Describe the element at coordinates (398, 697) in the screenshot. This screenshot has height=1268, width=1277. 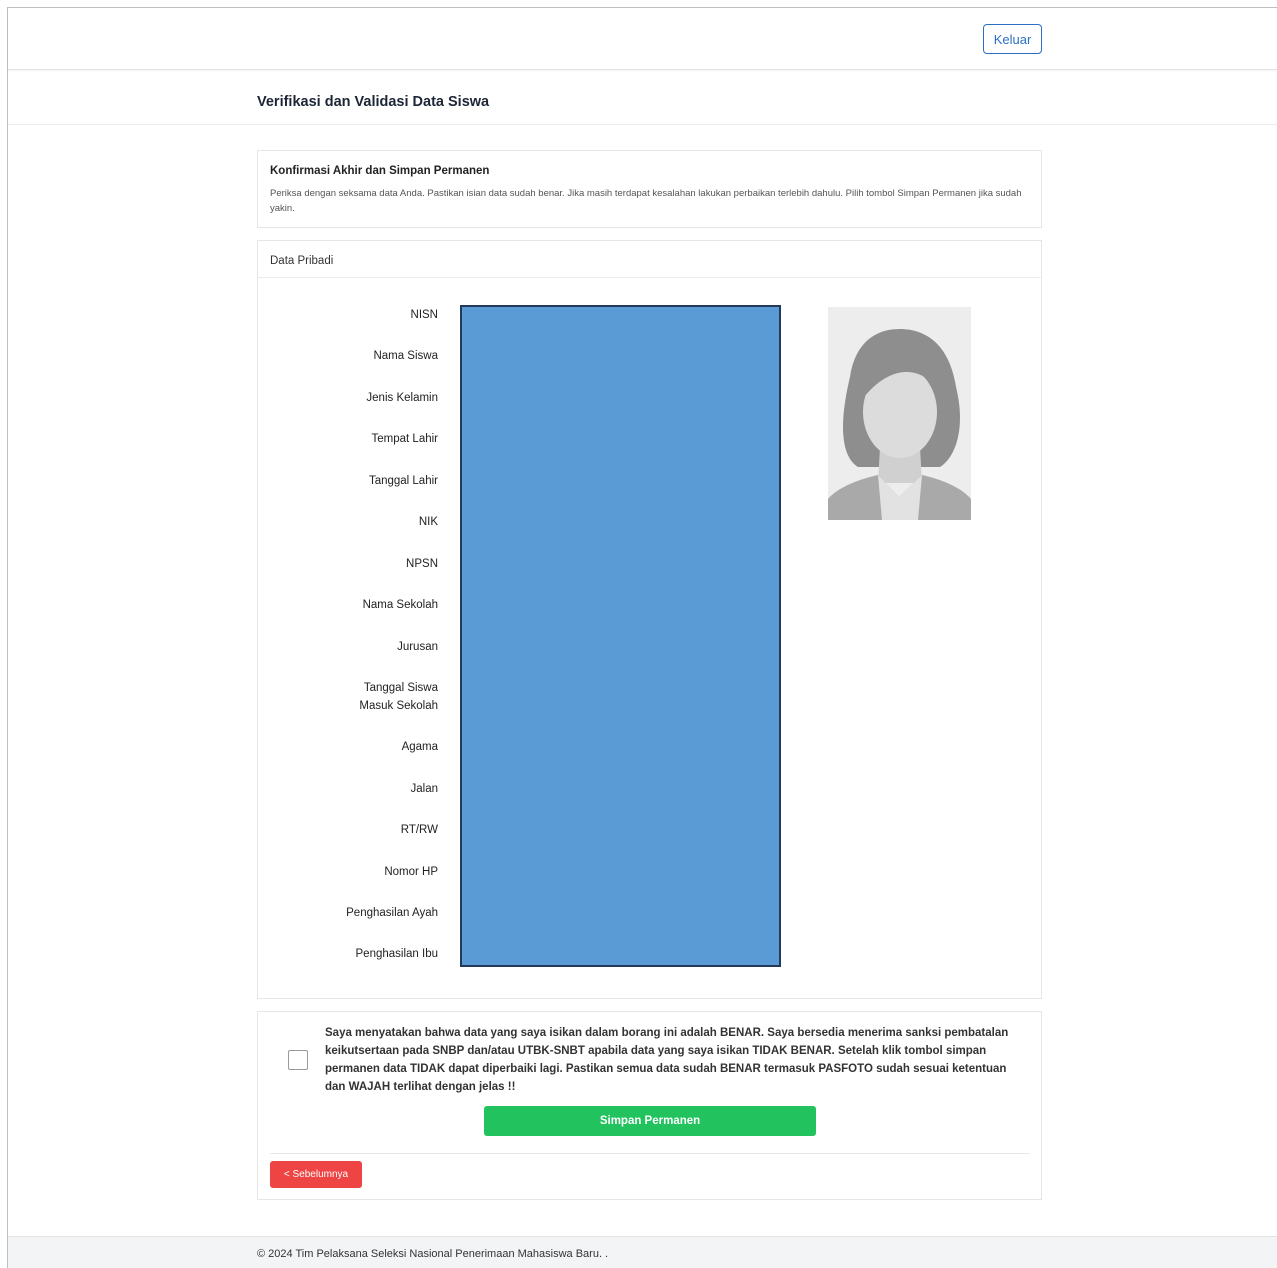
I see `field-label-tanggal-masuk: Tanggal Siswa Masuk Sekolah` at that location.